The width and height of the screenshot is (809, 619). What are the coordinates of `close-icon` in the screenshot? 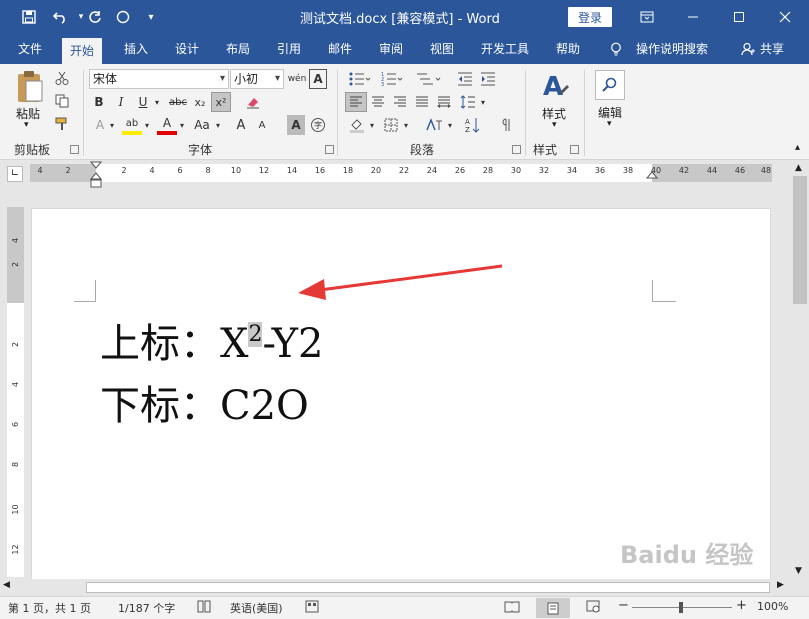 It's located at (785, 17).